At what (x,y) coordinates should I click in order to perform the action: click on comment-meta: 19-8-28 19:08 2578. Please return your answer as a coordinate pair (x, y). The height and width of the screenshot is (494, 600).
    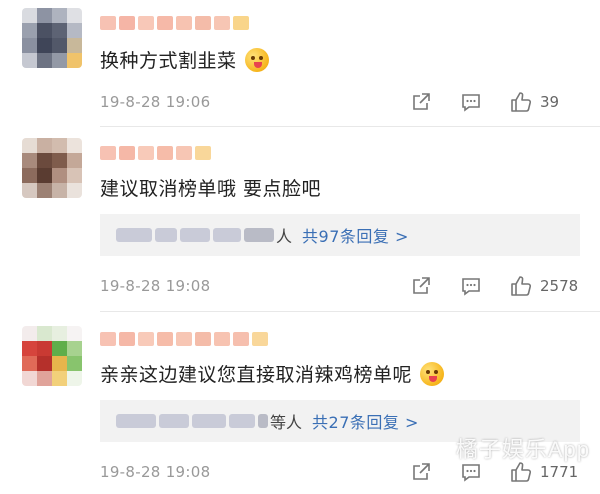
    Looking at the image, I should click on (340, 286).